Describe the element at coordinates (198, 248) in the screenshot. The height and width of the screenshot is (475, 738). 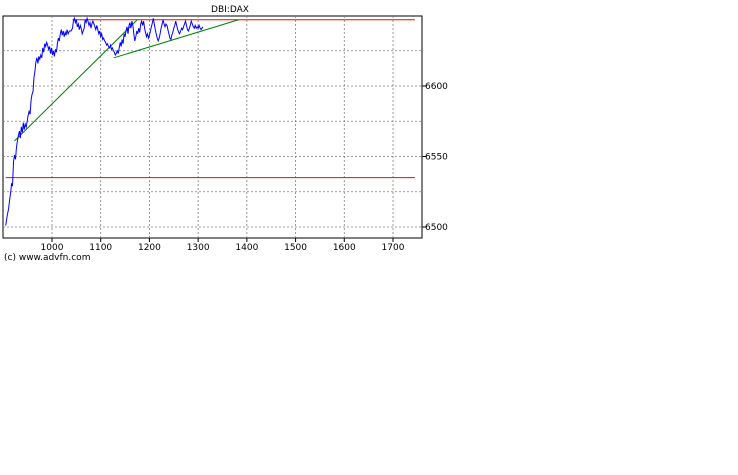
I see `x-tick-label: 1300` at that location.